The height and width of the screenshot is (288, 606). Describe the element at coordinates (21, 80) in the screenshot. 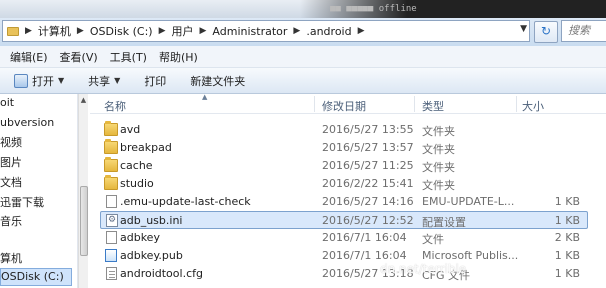

I see `open-icon` at that location.